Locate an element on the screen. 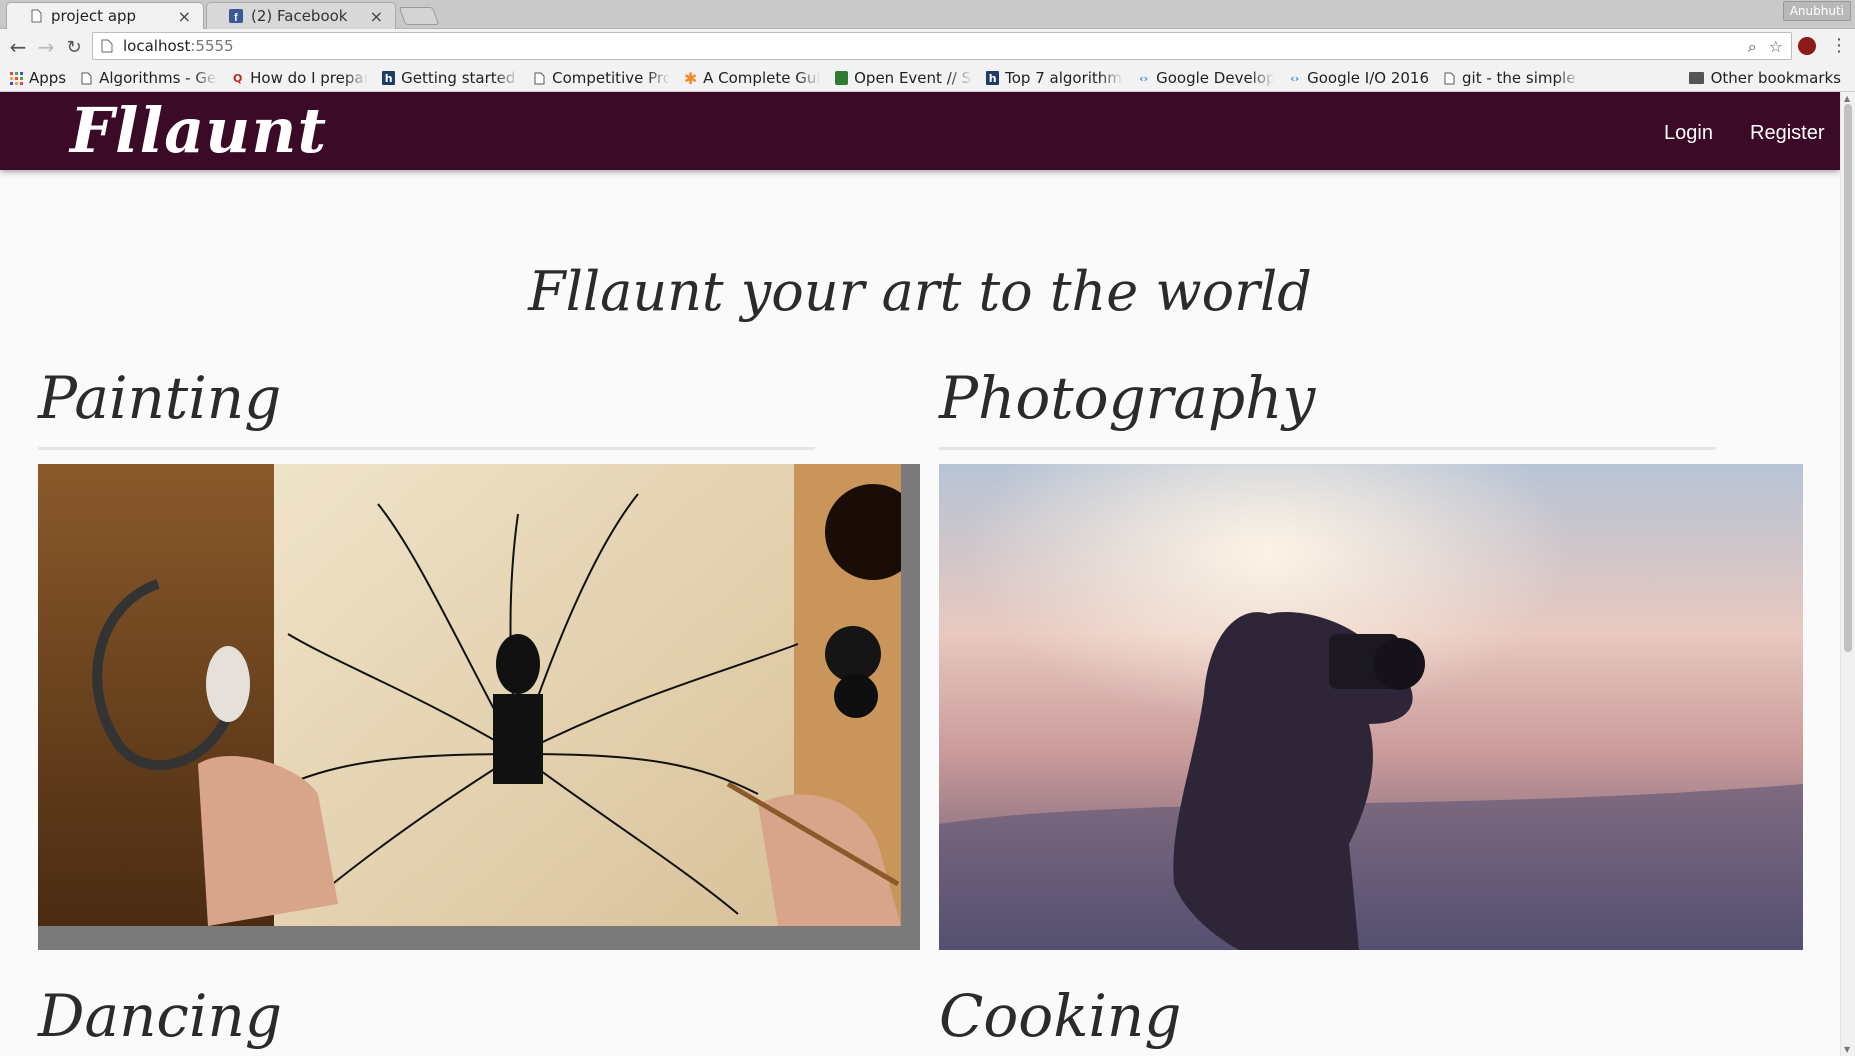 The width and height of the screenshot is (1855, 1056). tab-project-app: project app × is located at coordinates (105, 15).